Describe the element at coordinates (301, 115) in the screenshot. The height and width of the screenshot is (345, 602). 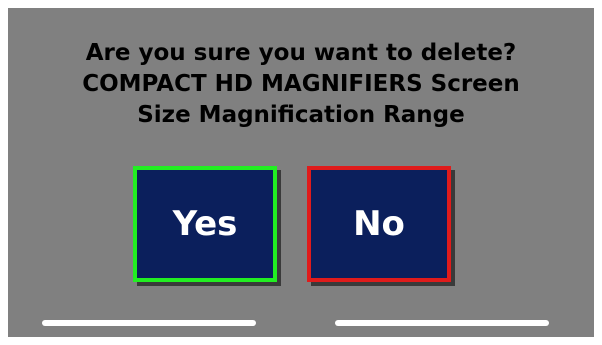
I see `question-line-3: Size Magnification Range` at that location.